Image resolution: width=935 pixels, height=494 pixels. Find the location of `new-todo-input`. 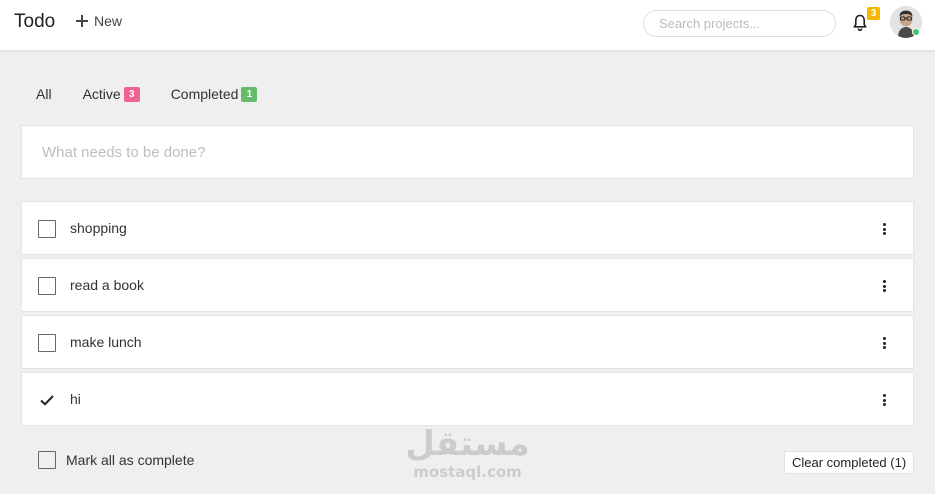

new-todo-input is located at coordinates (467, 152).